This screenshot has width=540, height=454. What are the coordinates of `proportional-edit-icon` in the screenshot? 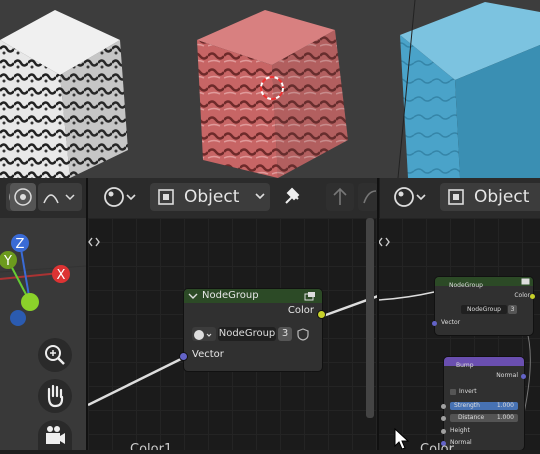 It's located at (23, 197).